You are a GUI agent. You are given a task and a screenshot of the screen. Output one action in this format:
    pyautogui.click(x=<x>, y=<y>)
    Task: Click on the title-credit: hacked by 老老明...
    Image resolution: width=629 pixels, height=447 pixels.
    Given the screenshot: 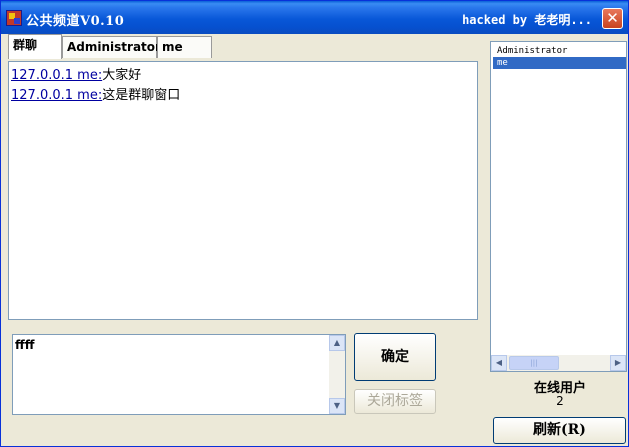 What is the action you would take?
    pyautogui.click(x=527, y=20)
    